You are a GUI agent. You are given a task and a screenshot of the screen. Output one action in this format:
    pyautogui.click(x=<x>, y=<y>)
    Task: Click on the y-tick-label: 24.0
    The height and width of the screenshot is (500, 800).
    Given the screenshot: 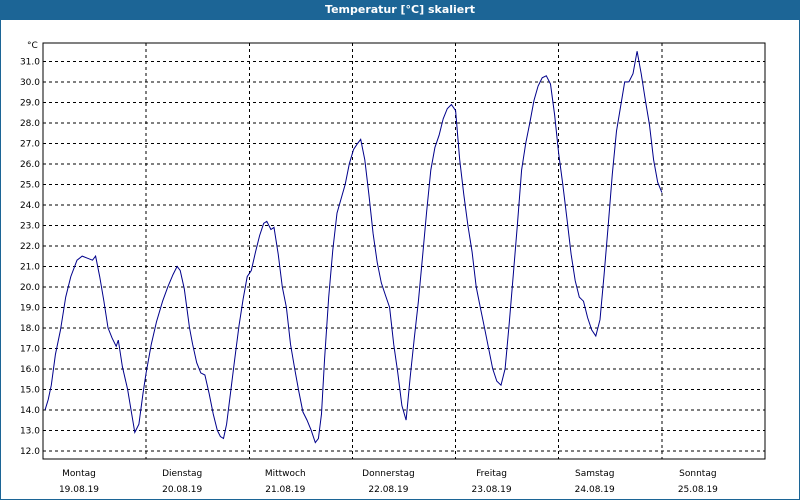 What is the action you would take?
    pyautogui.click(x=30, y=206)
    